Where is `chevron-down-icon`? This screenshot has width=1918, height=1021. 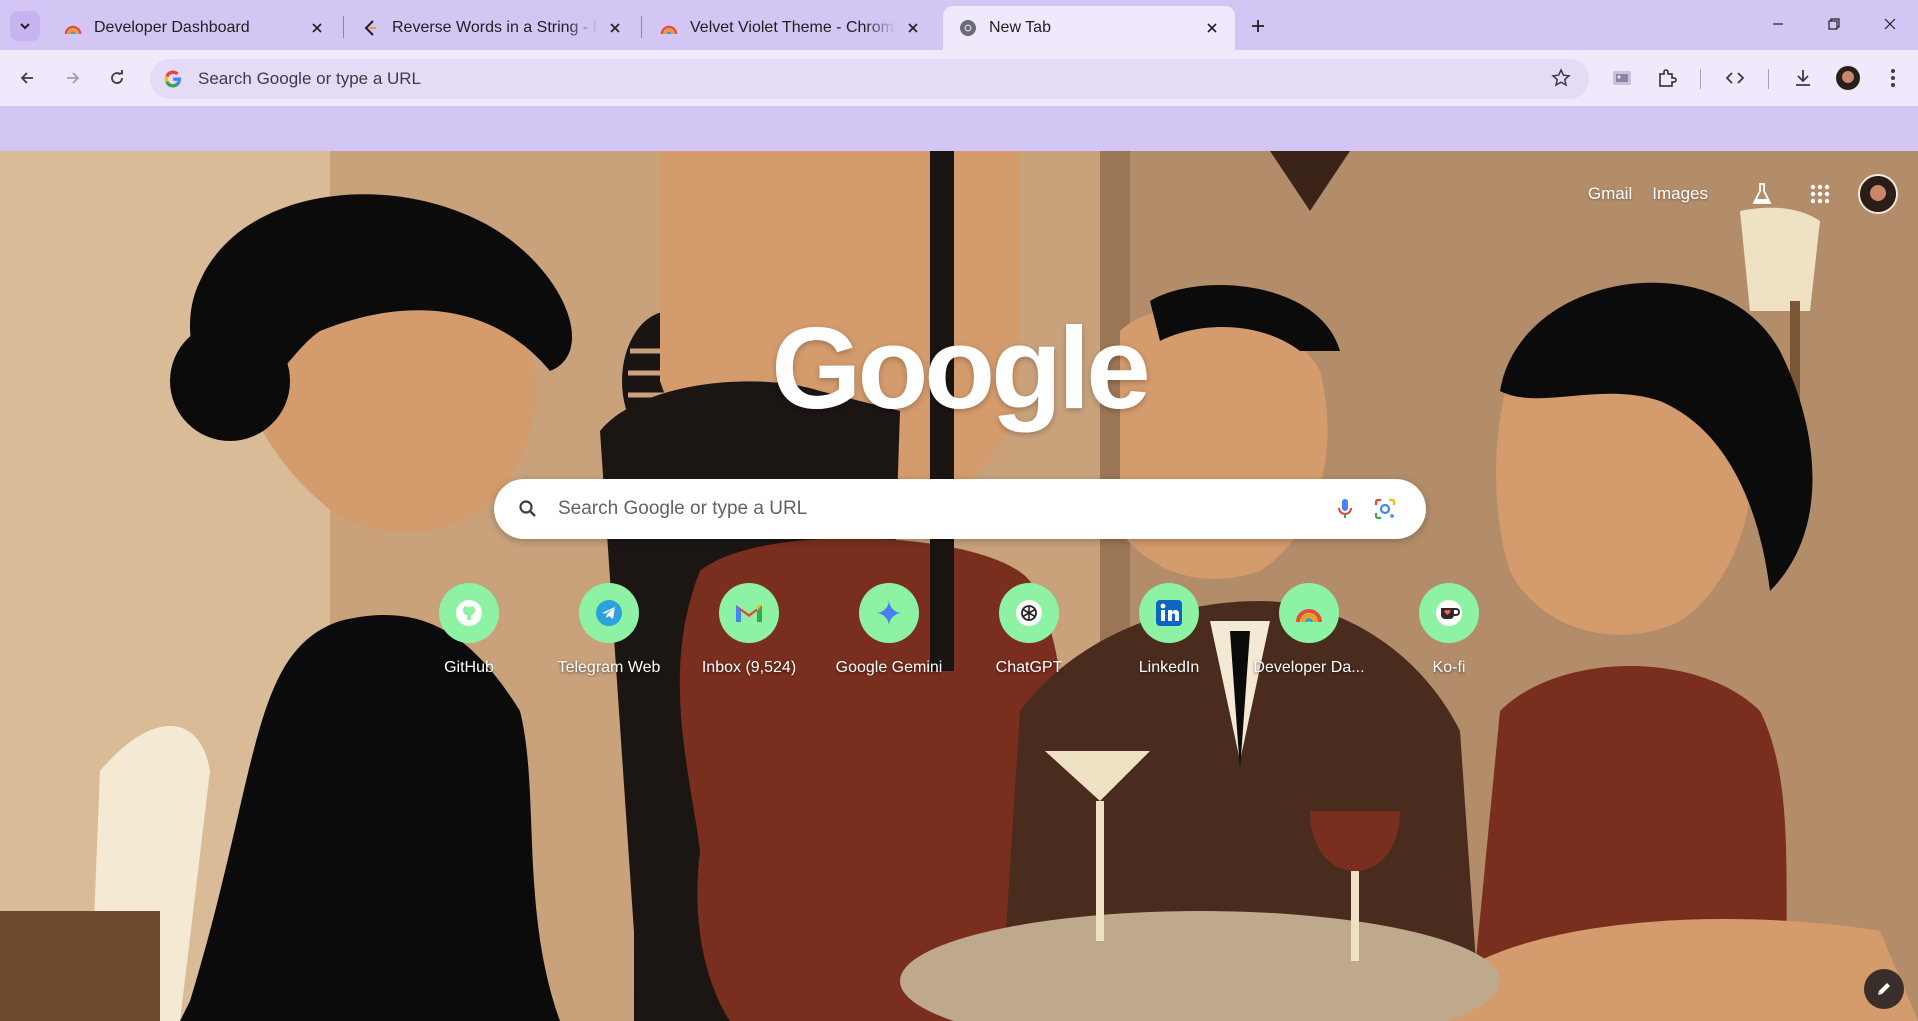 chevron-down-icon is located at coordinates (25, 26).